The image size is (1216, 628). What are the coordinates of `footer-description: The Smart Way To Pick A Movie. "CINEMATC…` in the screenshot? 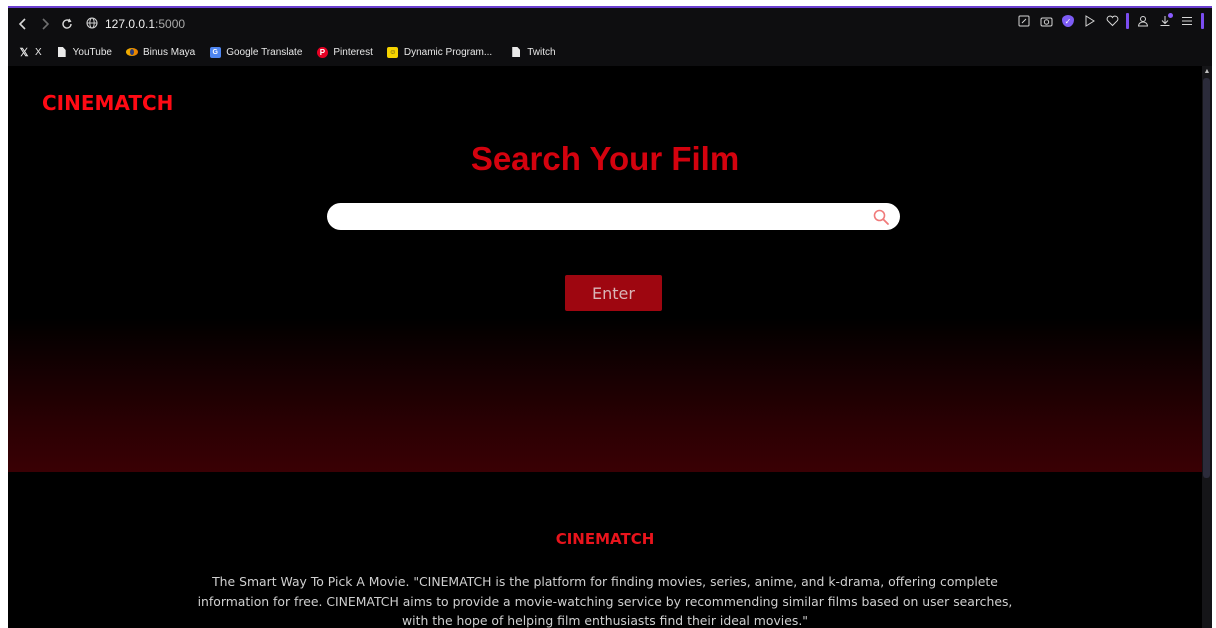 It's located at (605, 600).